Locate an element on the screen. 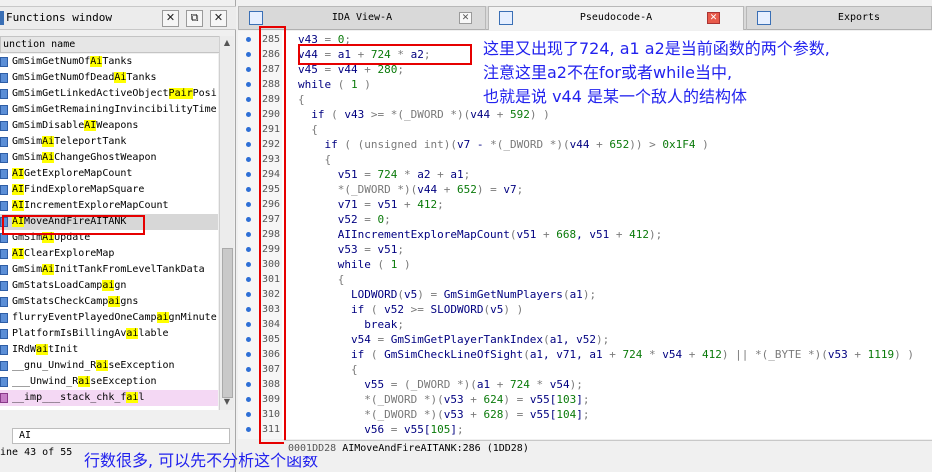 The width and height of the screenshot is (932, 472). function-list-item: AIGetExploreMapCount is located at coordinates (109, 174).